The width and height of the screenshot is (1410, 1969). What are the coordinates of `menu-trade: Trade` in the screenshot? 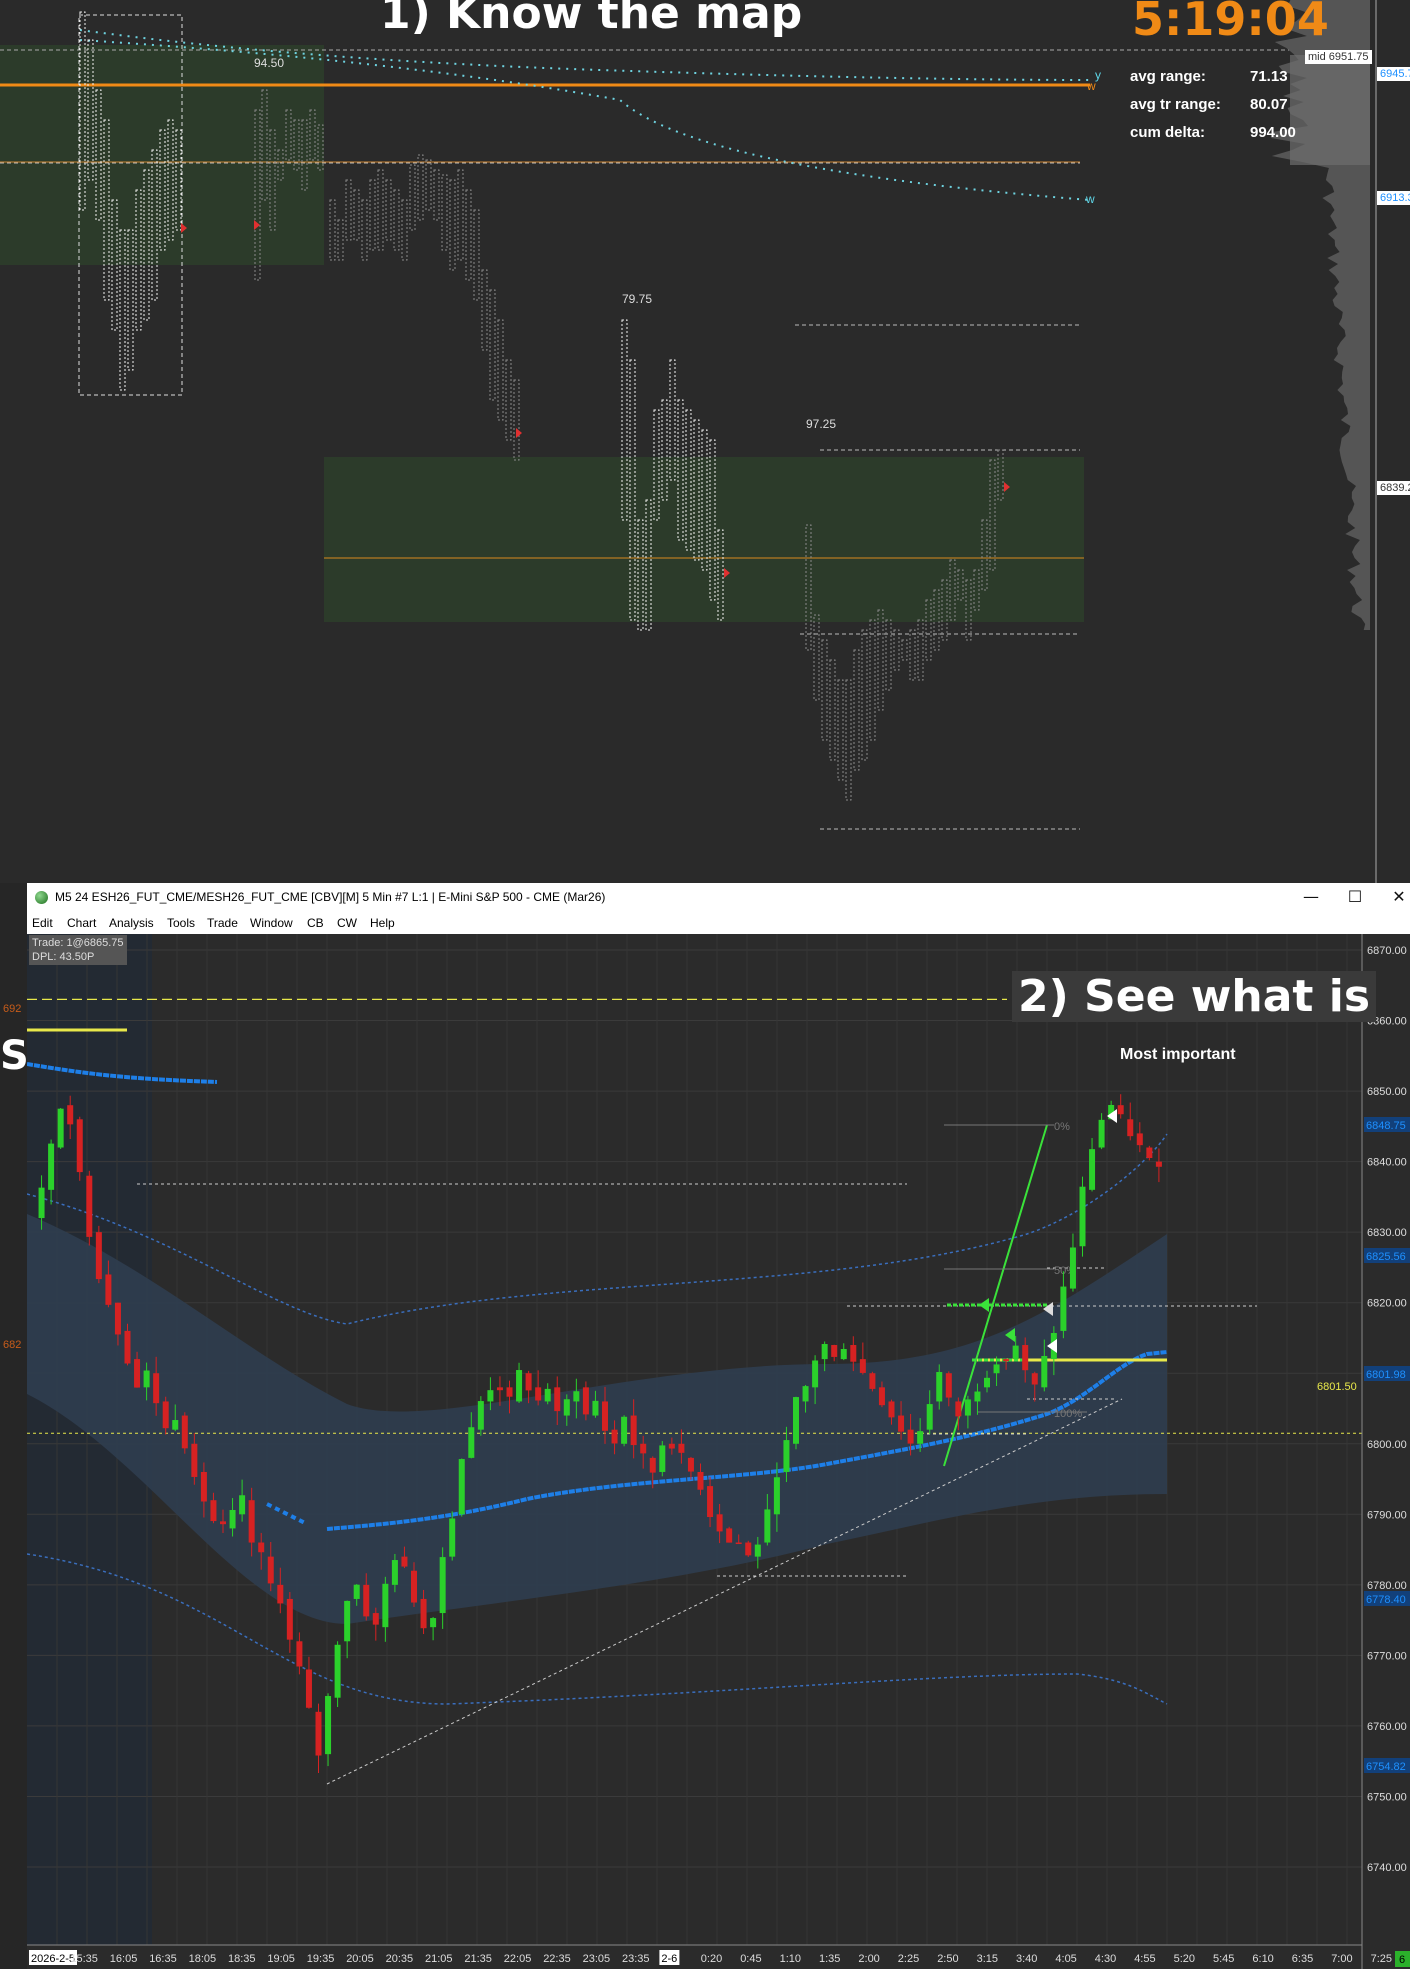 It's located at (222, 923).